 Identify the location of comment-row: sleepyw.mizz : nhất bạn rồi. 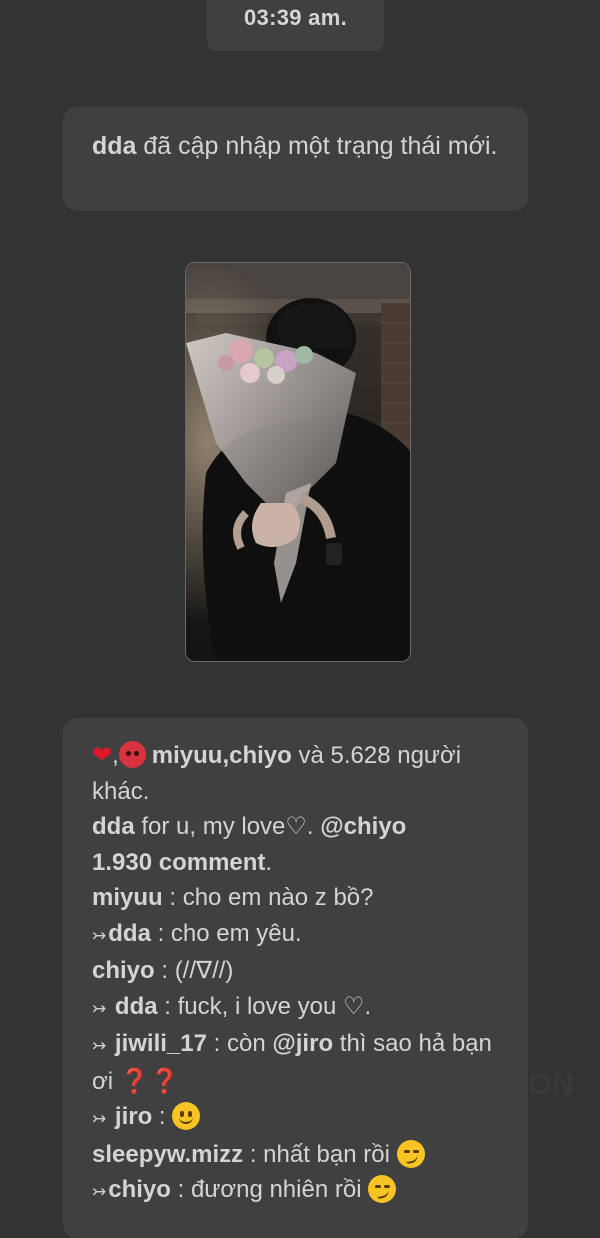
(300, 1155).